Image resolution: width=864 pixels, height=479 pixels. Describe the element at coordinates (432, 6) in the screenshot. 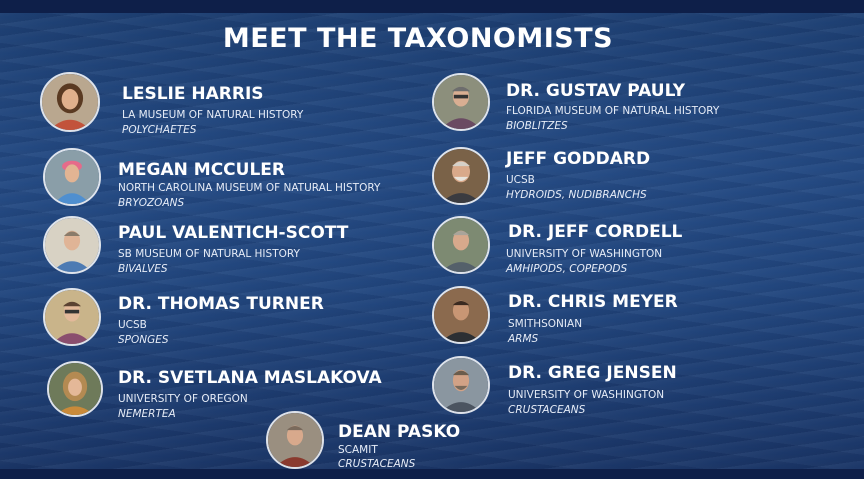

I see `top-band` at that location.